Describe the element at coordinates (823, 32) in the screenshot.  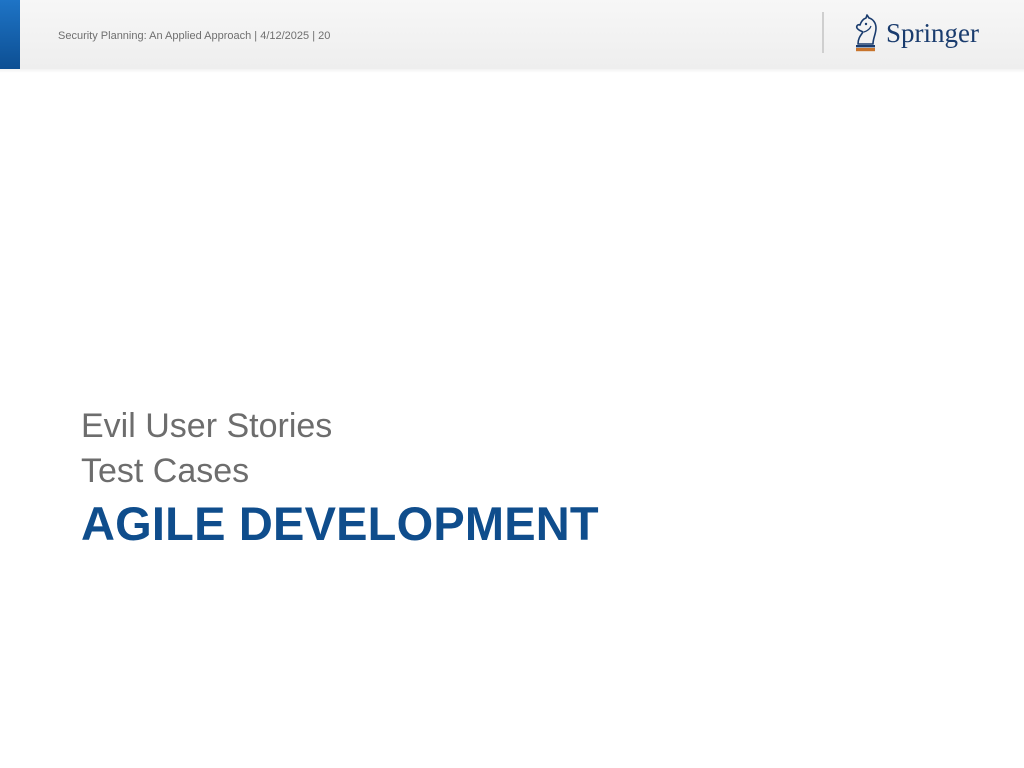
I see `logo-divider` at that location.